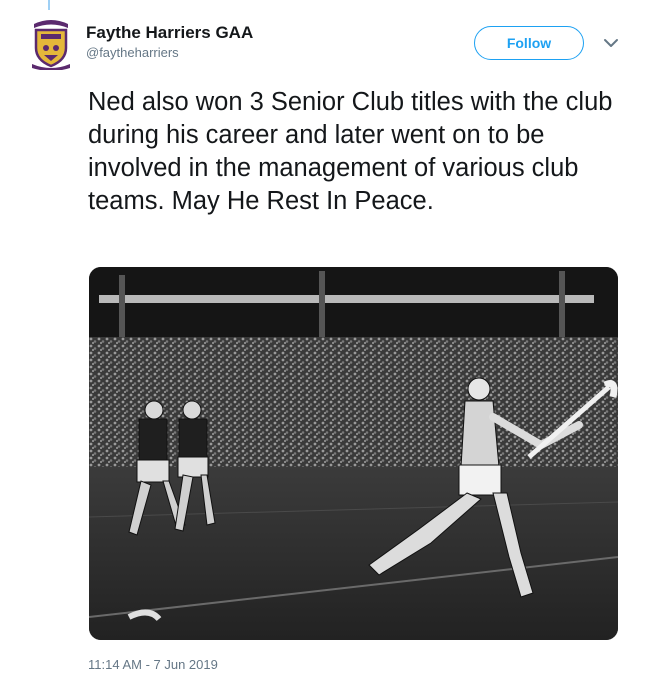 The height and width of the screenshot is (687, 650). I want to click on display-name: Faythe Harriers GAA, so click(169, 33).